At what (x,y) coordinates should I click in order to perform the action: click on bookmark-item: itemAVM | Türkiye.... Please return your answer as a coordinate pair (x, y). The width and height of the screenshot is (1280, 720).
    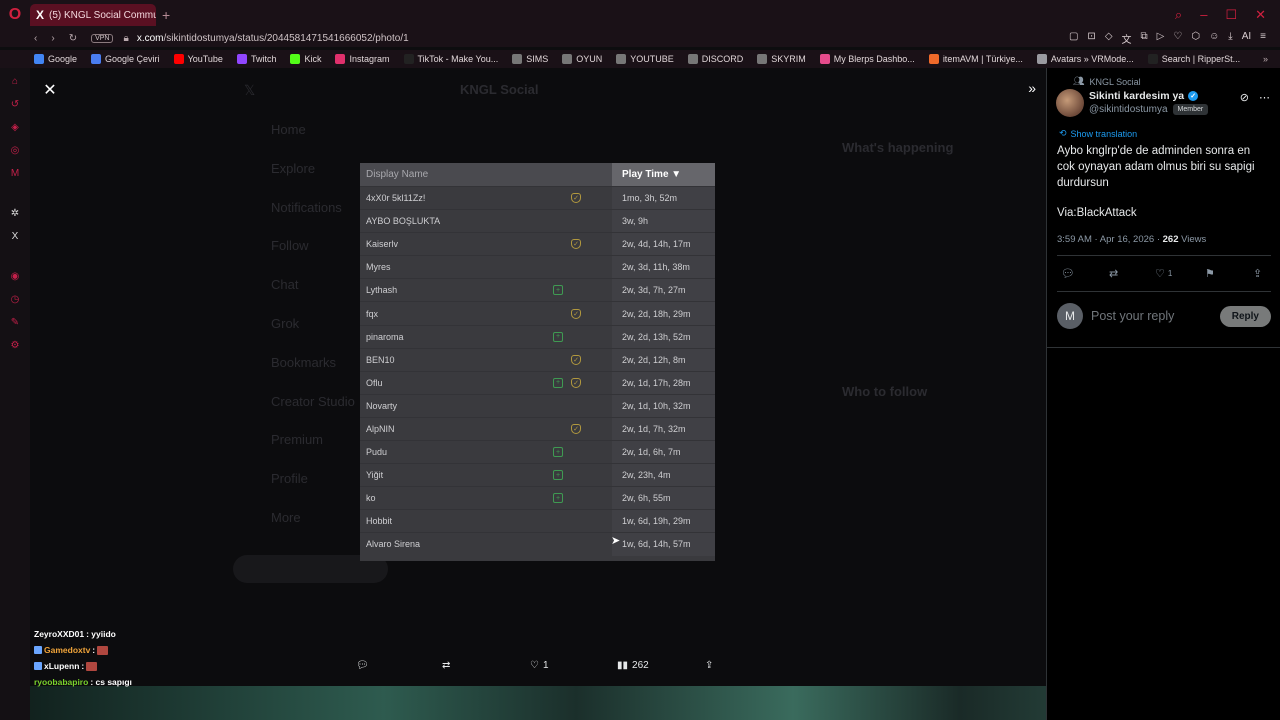
    Looking at the image, I should click on (975, 59).